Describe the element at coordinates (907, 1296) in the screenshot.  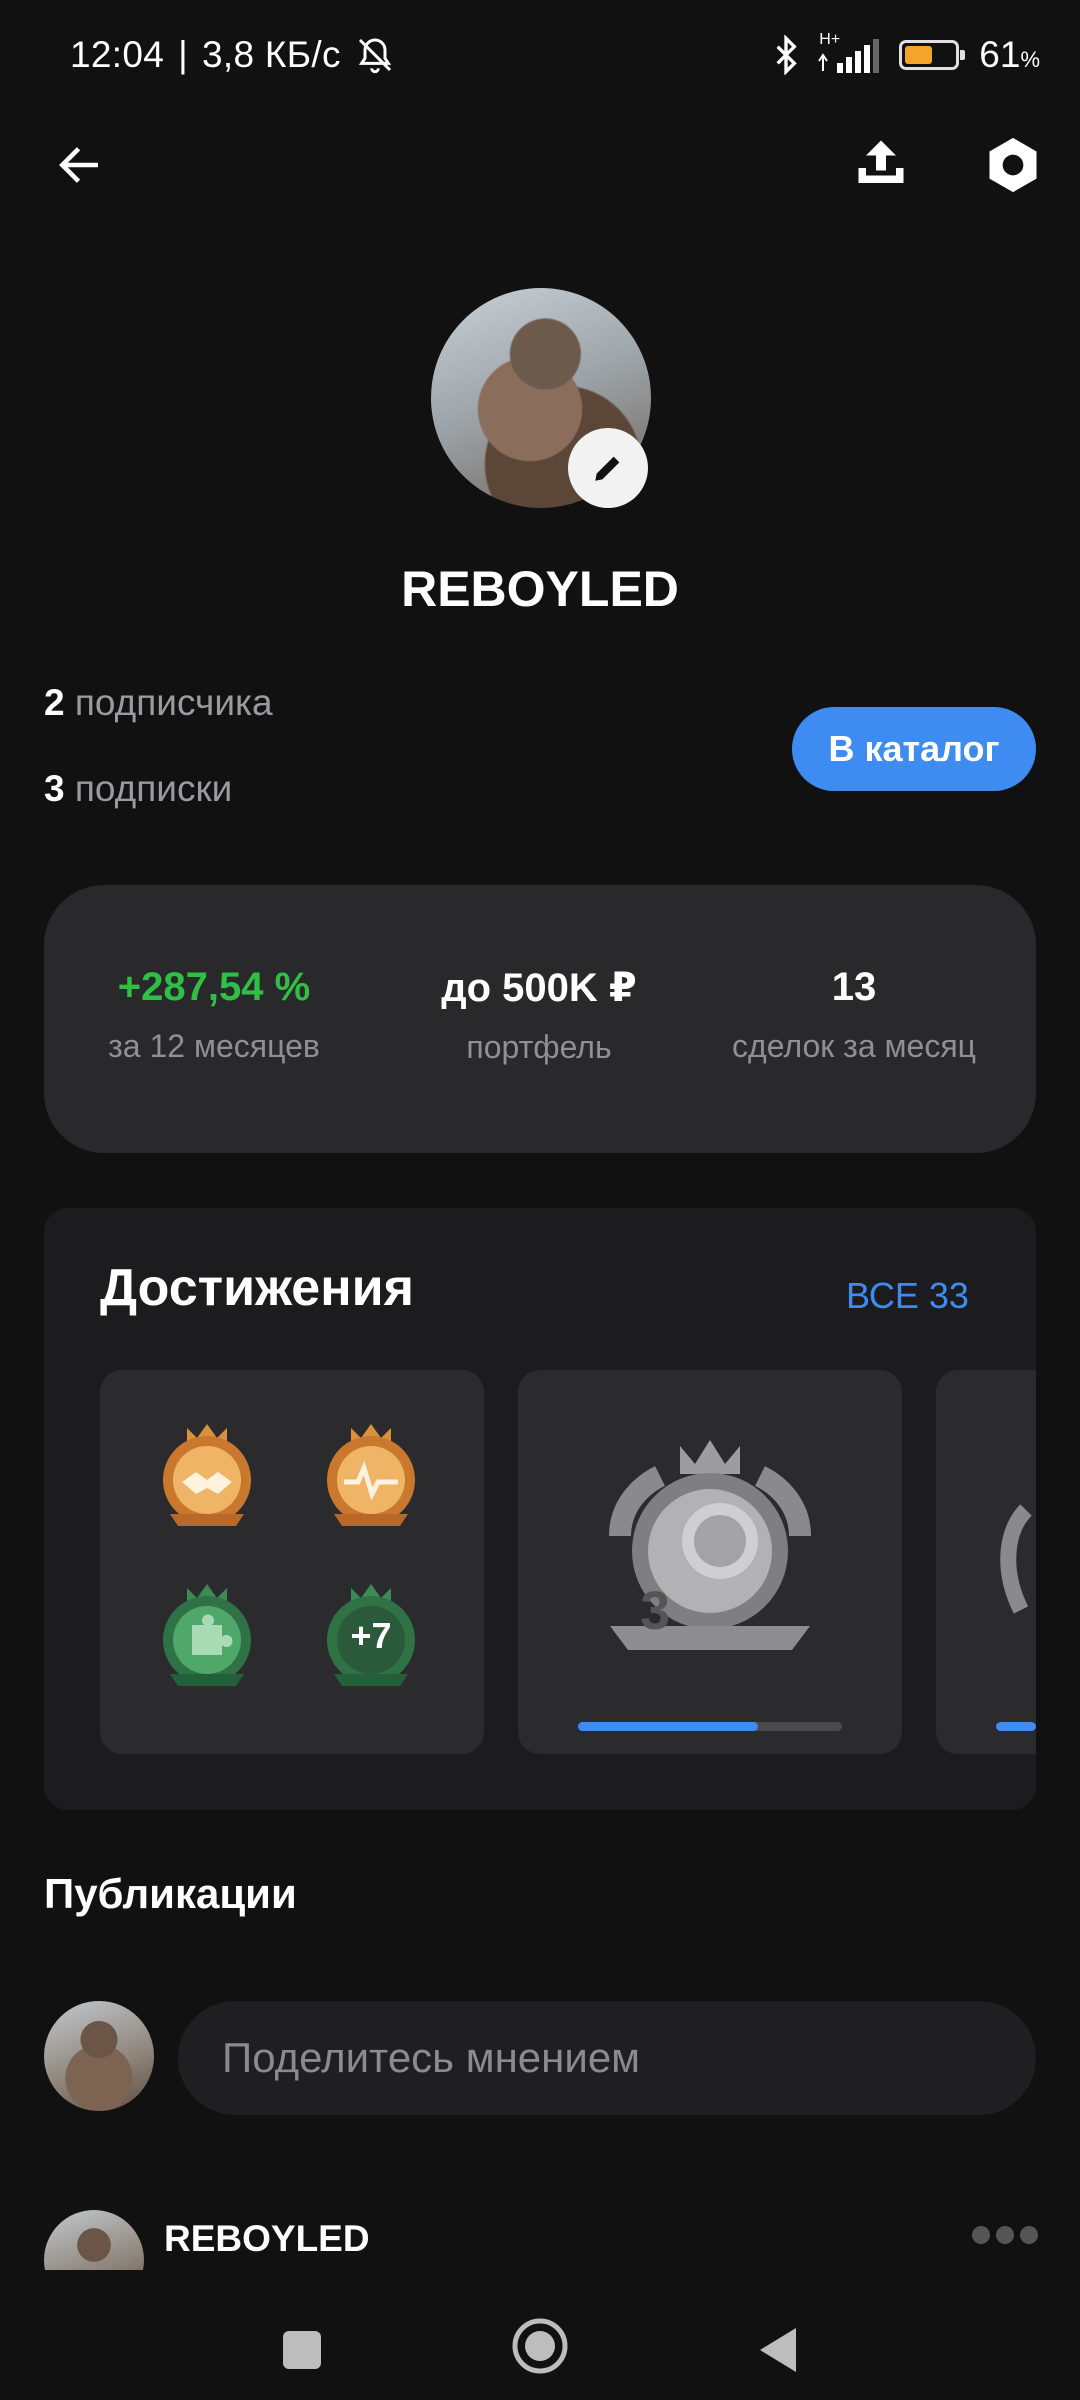
I see `achievements-all-link: ВСЕ 33` at that location.